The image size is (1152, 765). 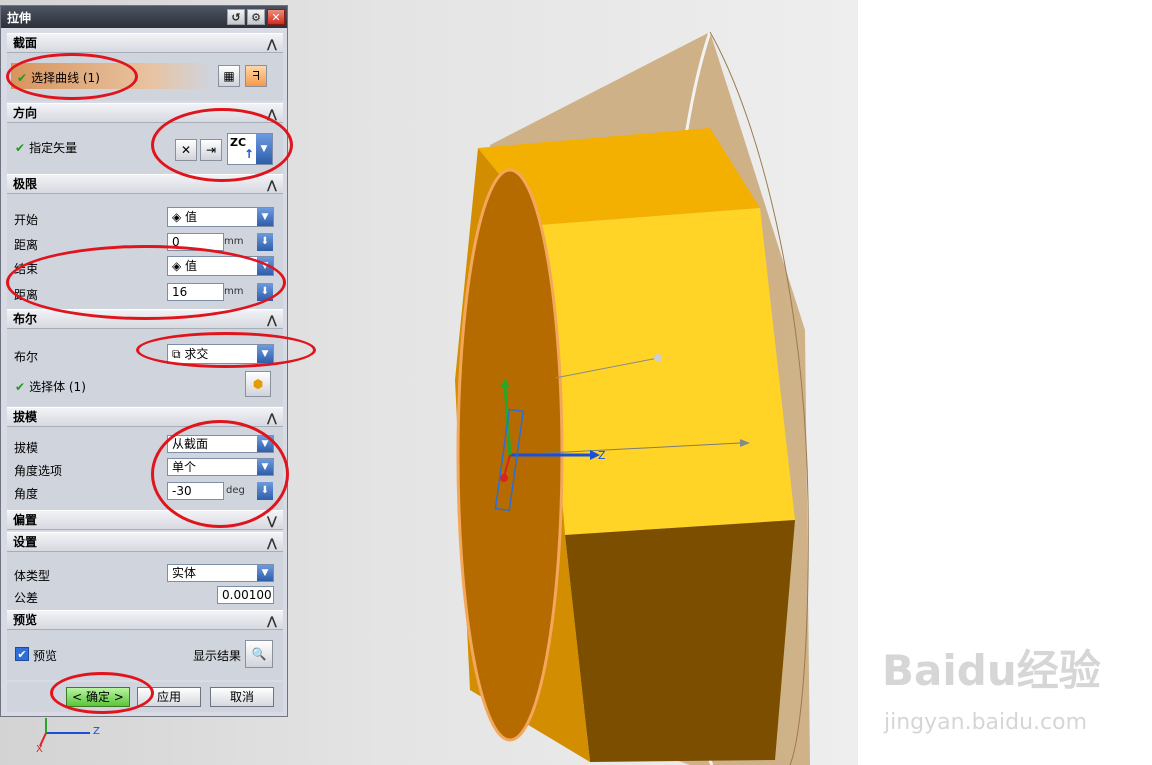 What do you see at coordinates (229, 76) in the screenshot?
I see `sketch-section-icon: ▦` at bounding box center [229, 76].